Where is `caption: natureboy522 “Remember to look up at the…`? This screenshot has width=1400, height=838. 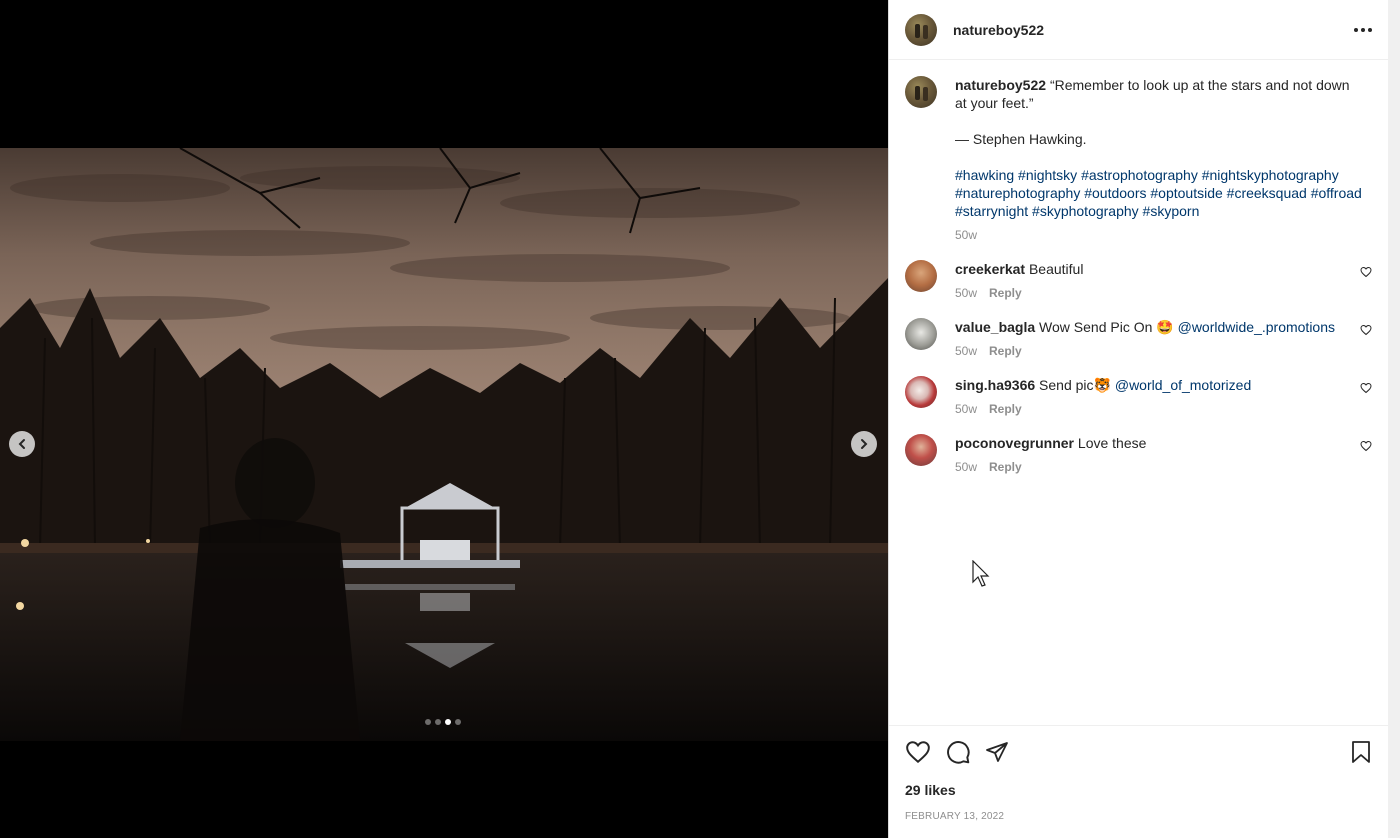
caption: natureboy522 “Remember to look up at the… is located at coordinates (1138, 160).